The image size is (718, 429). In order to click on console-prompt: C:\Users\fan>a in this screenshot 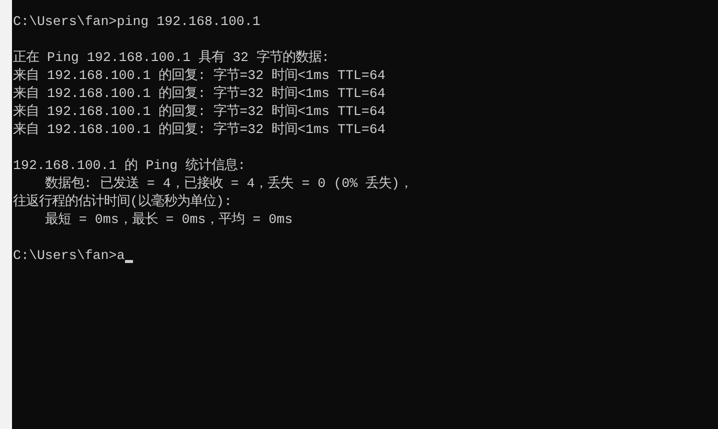, I will do `click(69, 256)`.